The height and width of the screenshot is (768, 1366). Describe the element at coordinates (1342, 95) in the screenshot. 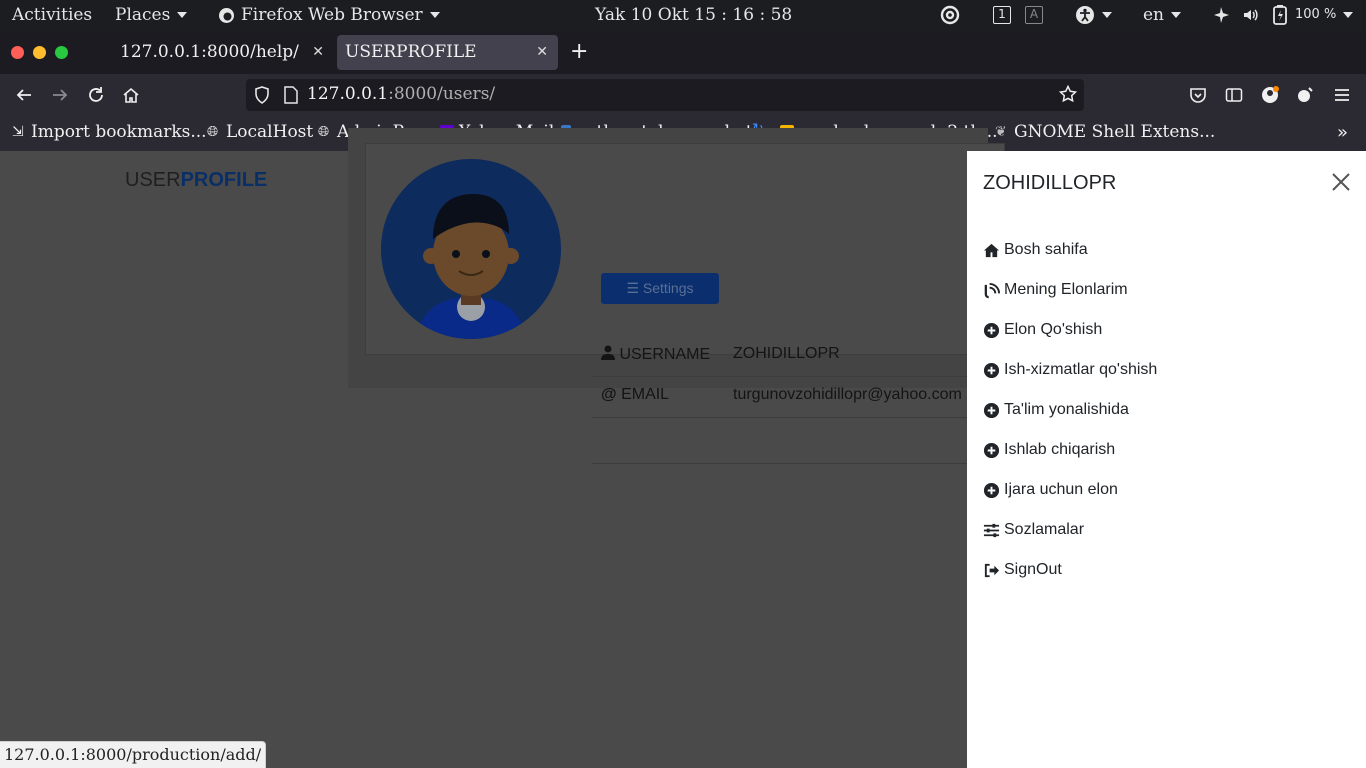

I see `hamburger-menu-icon` at that location.